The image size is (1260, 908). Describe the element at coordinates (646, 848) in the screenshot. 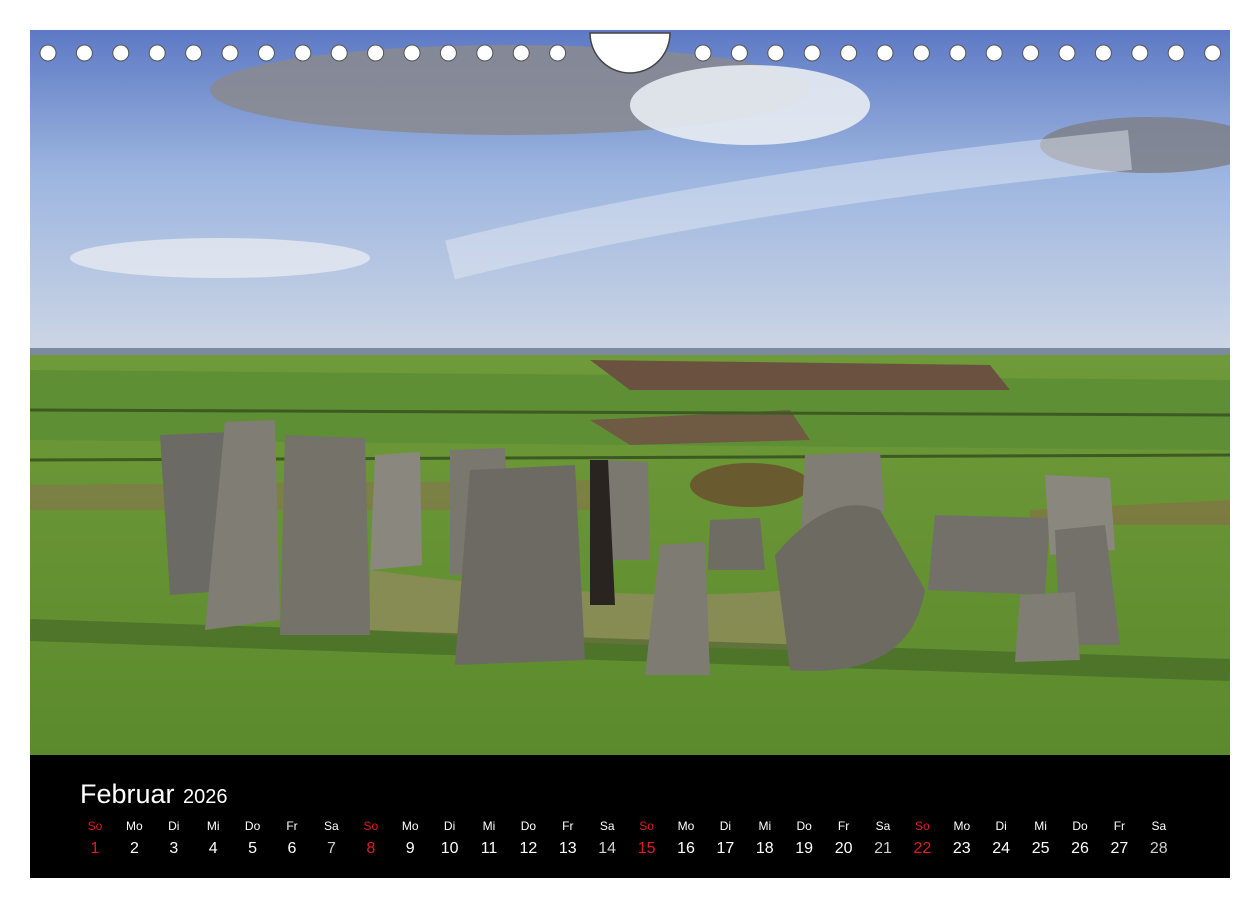

I see `day-number: 15` at that location.